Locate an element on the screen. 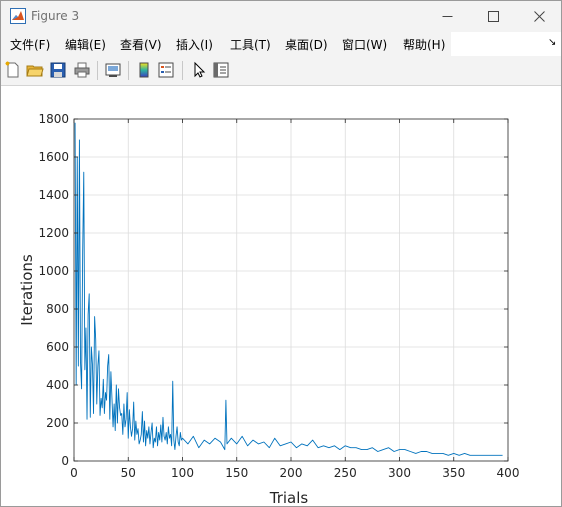 This screenshot has width=562, height=507. menu-file: 文件(F) is located at coordinates (30, 45).